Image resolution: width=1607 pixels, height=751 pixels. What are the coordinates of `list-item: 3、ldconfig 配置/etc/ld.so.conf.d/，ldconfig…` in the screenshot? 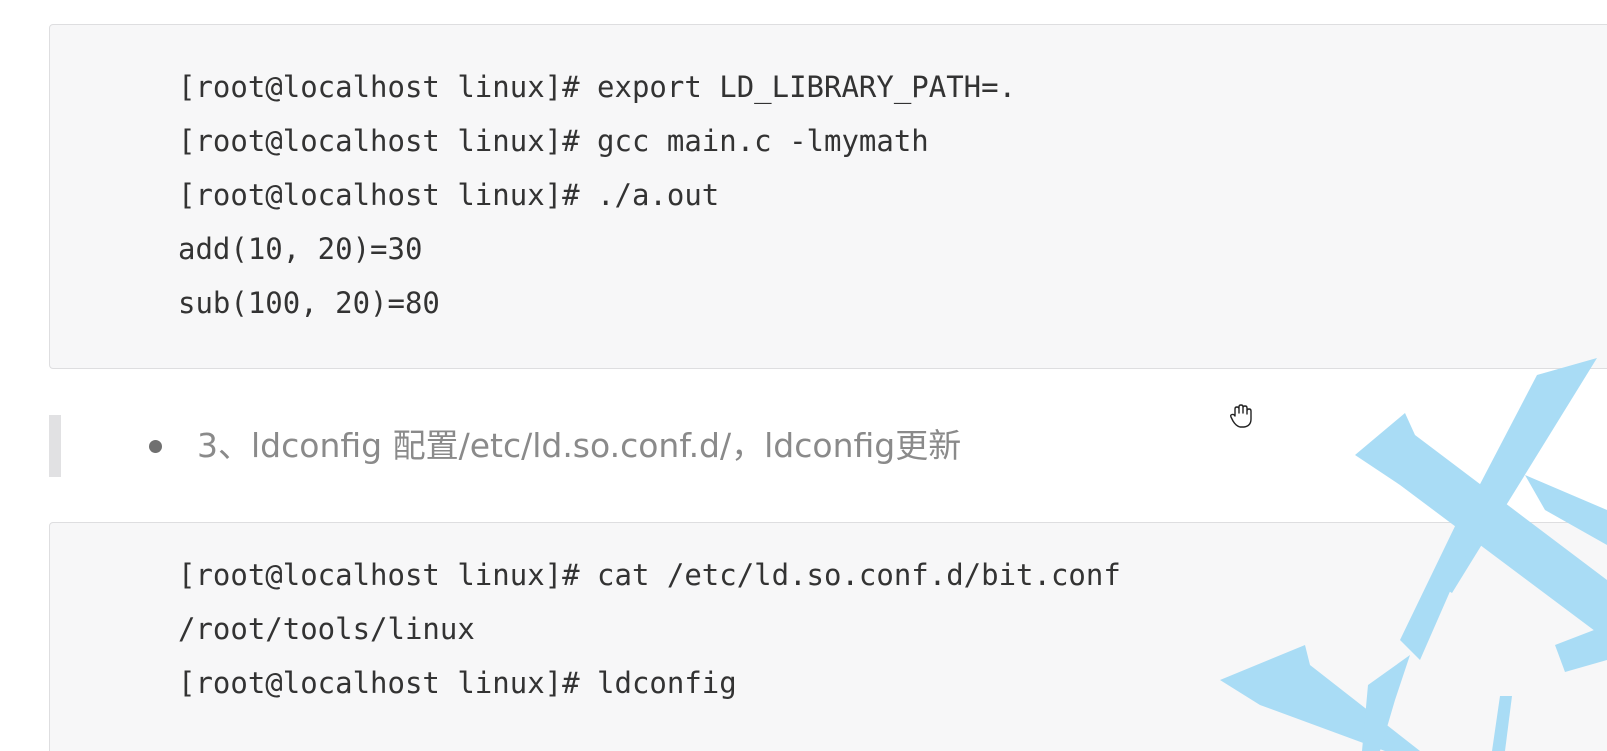 It's located at (579, 445).